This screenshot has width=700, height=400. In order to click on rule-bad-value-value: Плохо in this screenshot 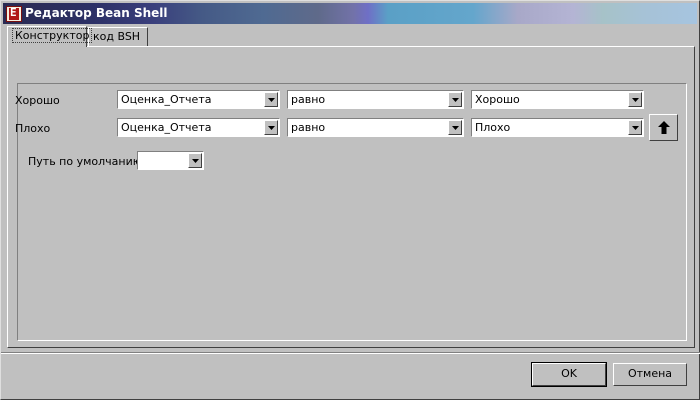, I will do `click(493, 127)`.